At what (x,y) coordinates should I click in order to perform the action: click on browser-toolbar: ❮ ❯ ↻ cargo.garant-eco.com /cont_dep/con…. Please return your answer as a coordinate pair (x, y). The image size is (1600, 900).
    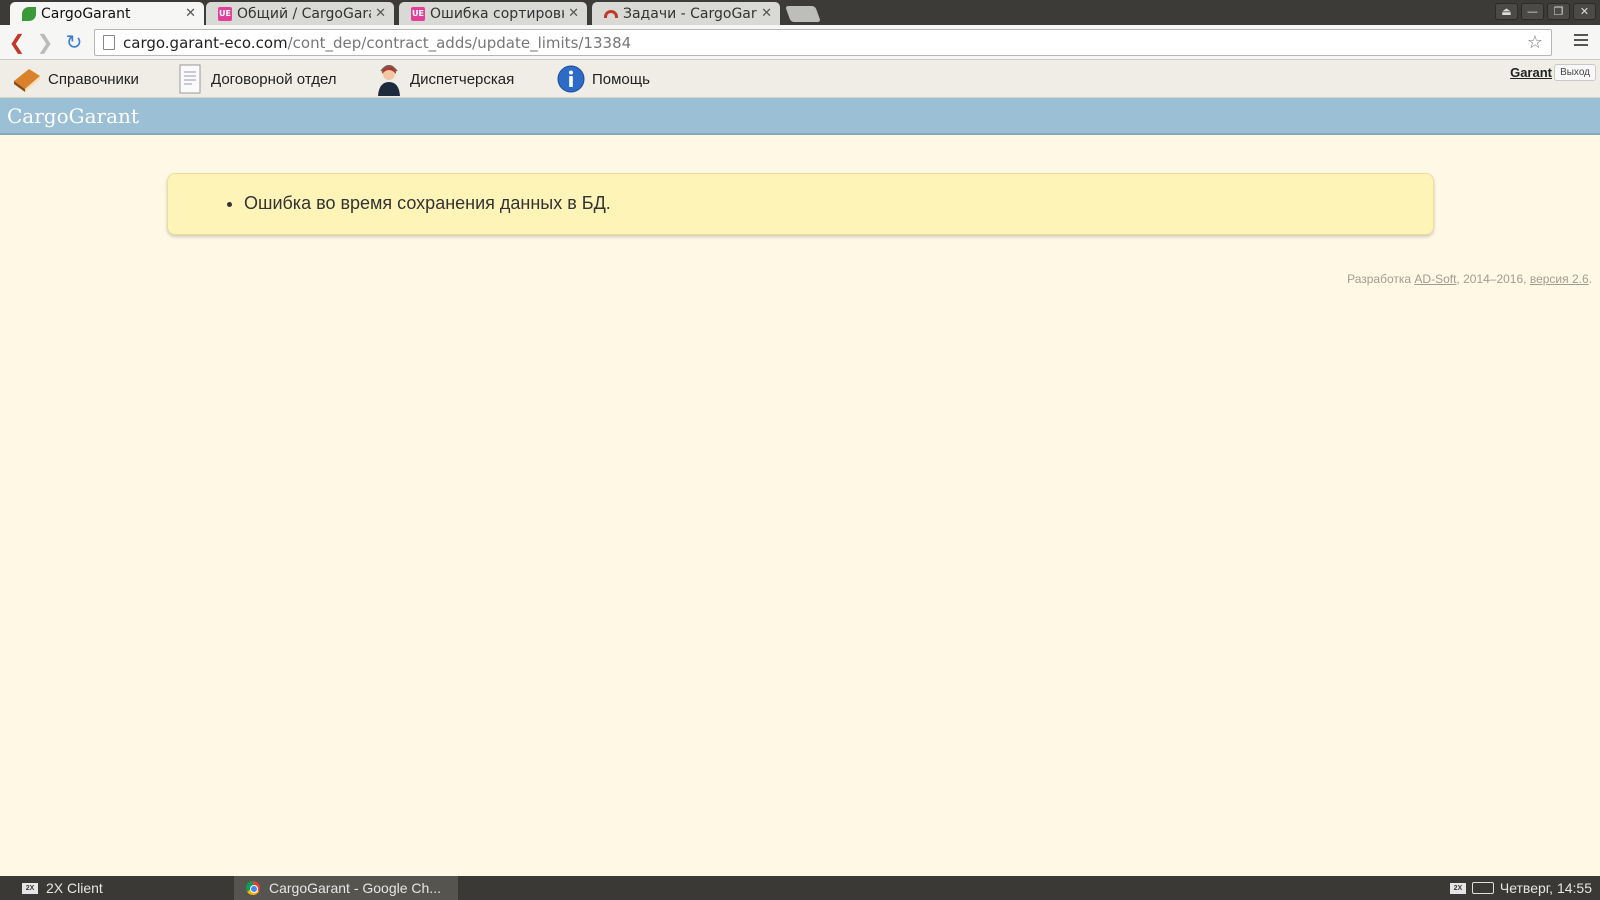
    Looking at the image, I should click on (800, 42).